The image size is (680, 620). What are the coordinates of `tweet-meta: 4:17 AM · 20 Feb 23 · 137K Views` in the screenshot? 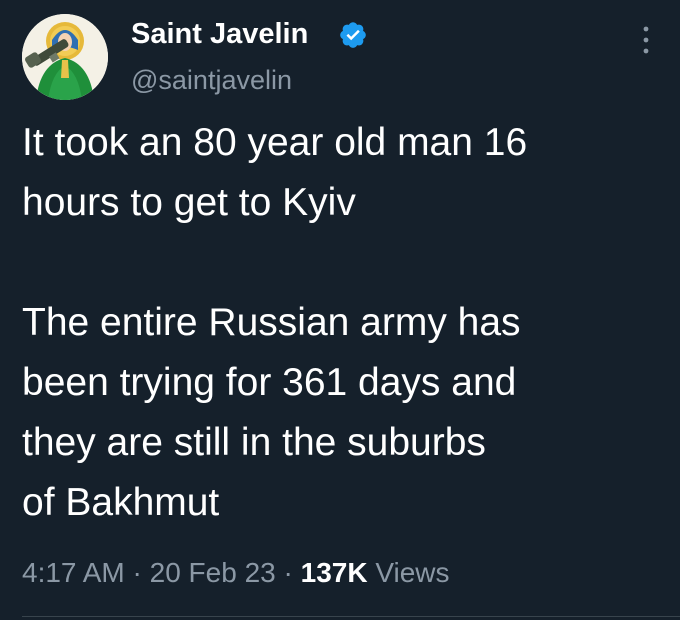 It's located at (236, 573).